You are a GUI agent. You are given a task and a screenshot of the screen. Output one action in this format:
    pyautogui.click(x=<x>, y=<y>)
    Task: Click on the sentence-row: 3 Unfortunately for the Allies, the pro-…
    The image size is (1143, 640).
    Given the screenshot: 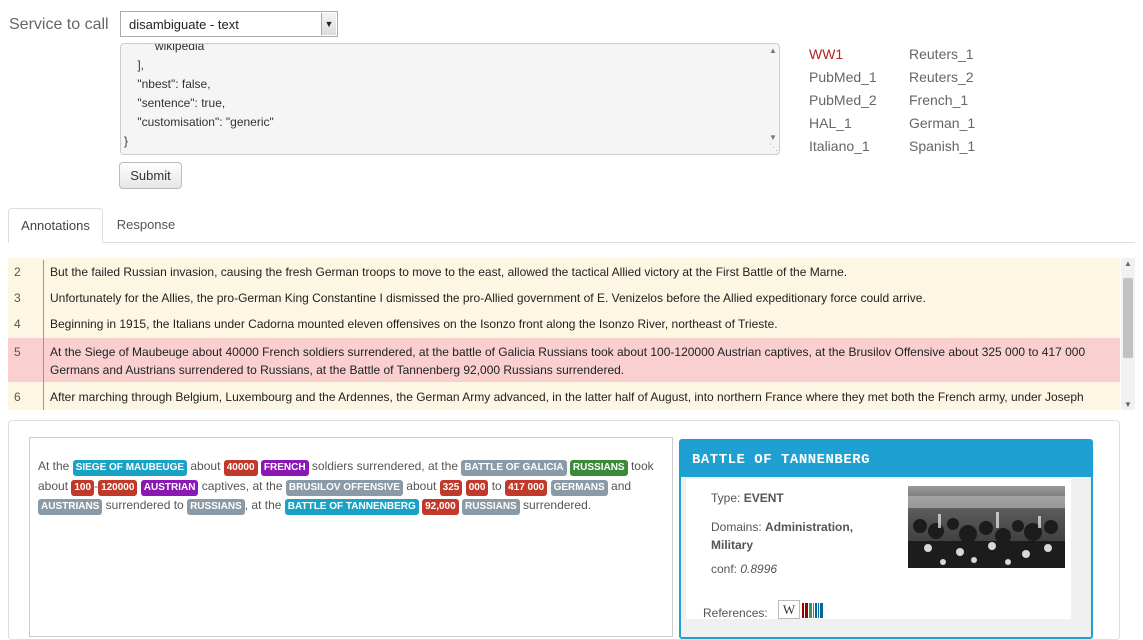 What is the action you would take?
    pyautogui.click(x=564, y=299)
    